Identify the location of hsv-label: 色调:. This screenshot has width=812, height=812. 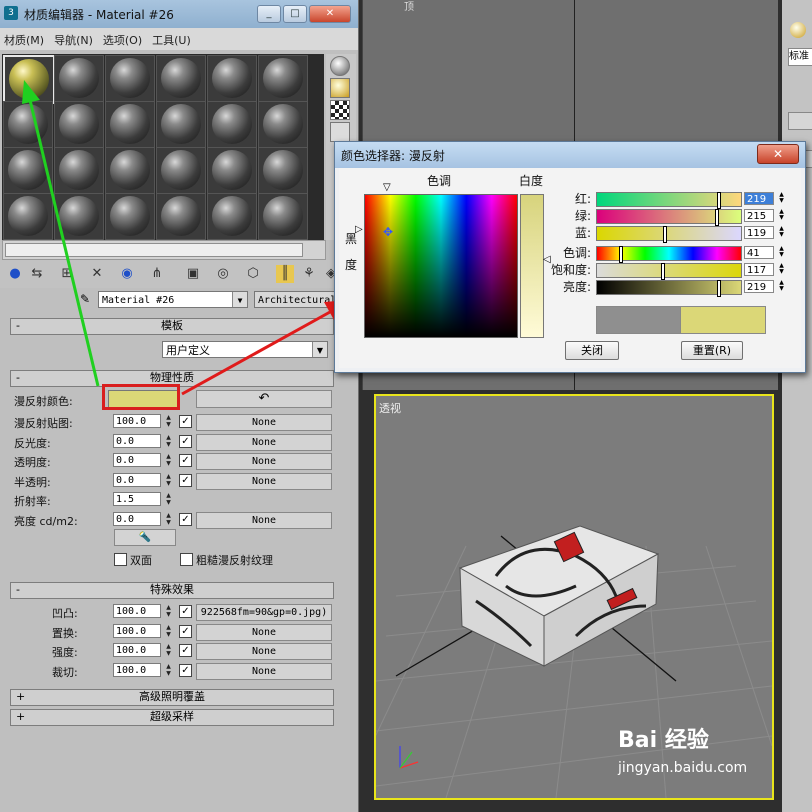
(576, 253).